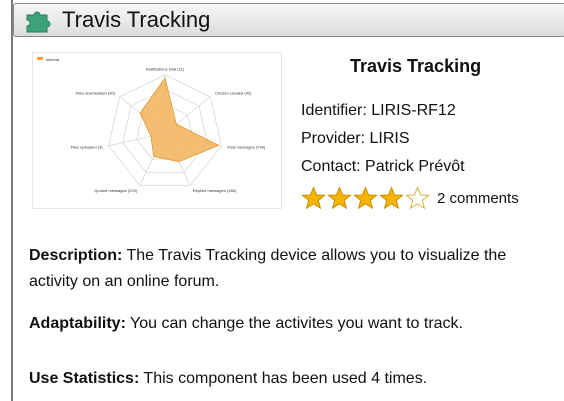  I want to click on radar-axis-label: Files uploaded (3), so click(87, 147).